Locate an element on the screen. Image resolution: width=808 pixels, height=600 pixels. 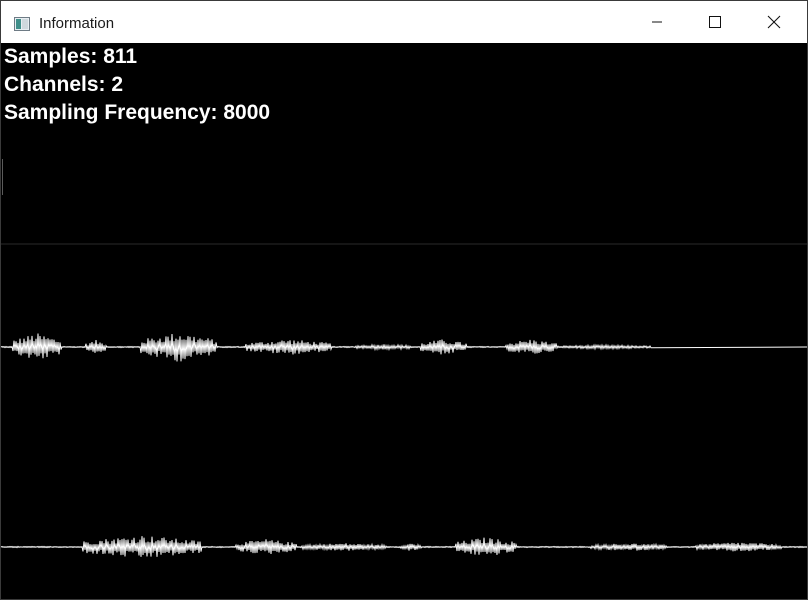
minimize-button is located at coordinates (657, 22).